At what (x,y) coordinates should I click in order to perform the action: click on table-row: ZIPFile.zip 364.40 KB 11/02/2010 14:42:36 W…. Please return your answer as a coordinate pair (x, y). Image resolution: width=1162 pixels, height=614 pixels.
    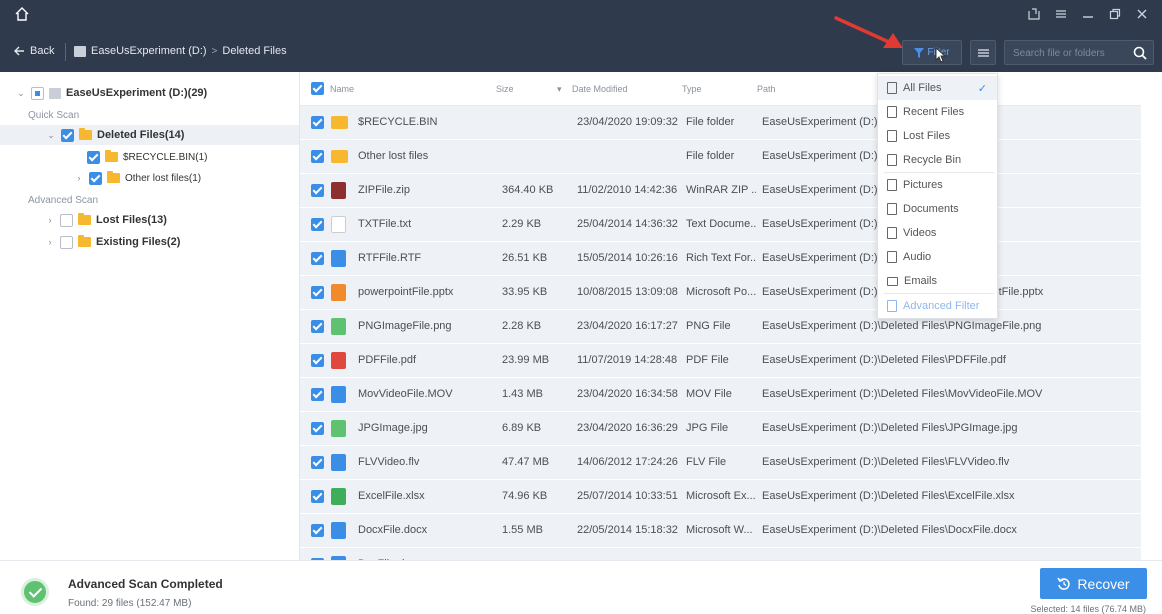
    Looking at the image, I should click on (720, 191).